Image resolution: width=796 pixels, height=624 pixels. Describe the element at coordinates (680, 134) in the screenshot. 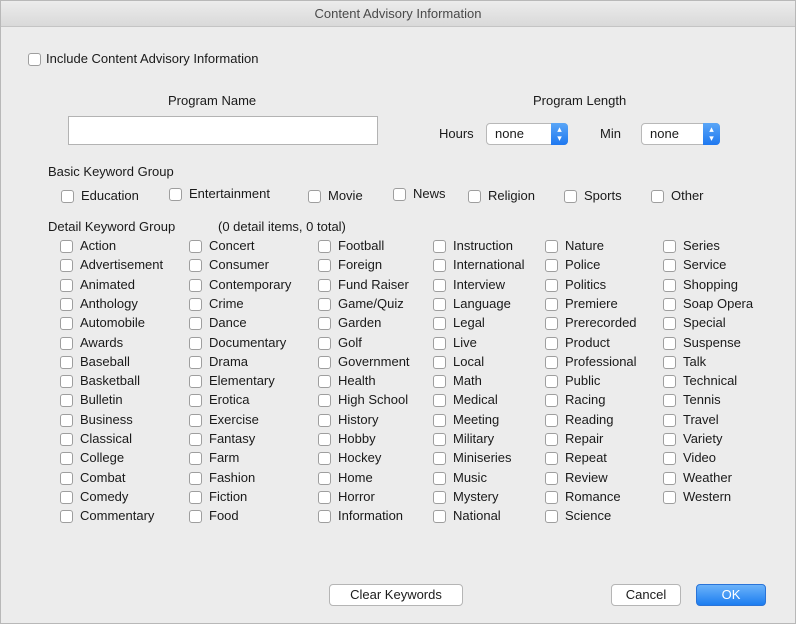

I see `min-select: none ▴ ▾` at that location.